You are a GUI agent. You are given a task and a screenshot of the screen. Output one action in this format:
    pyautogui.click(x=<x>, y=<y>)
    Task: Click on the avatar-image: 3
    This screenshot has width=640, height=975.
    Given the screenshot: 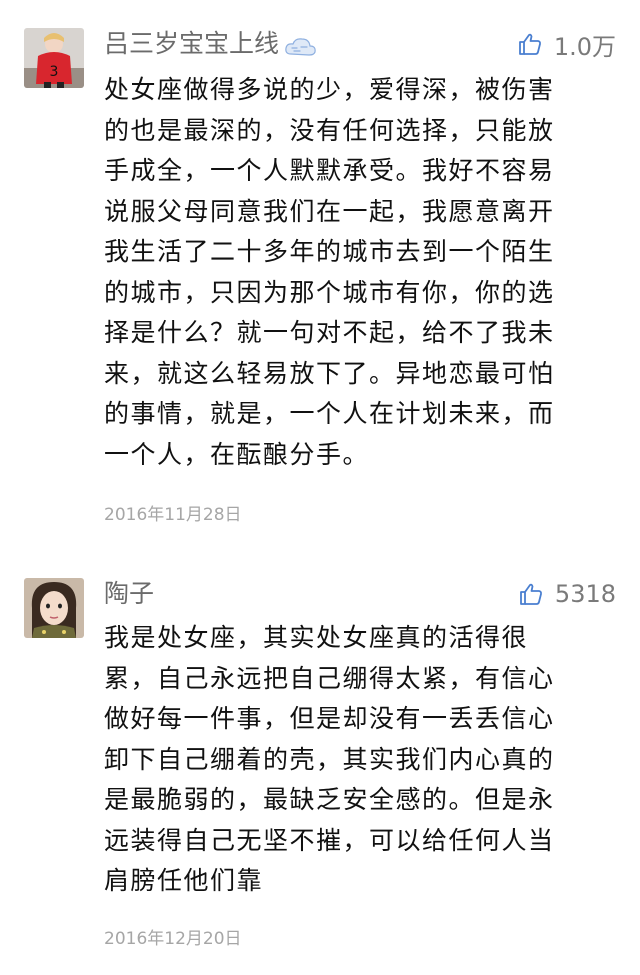 What is the action you would take?
    pyautogui.click(x=54, y=58)
    